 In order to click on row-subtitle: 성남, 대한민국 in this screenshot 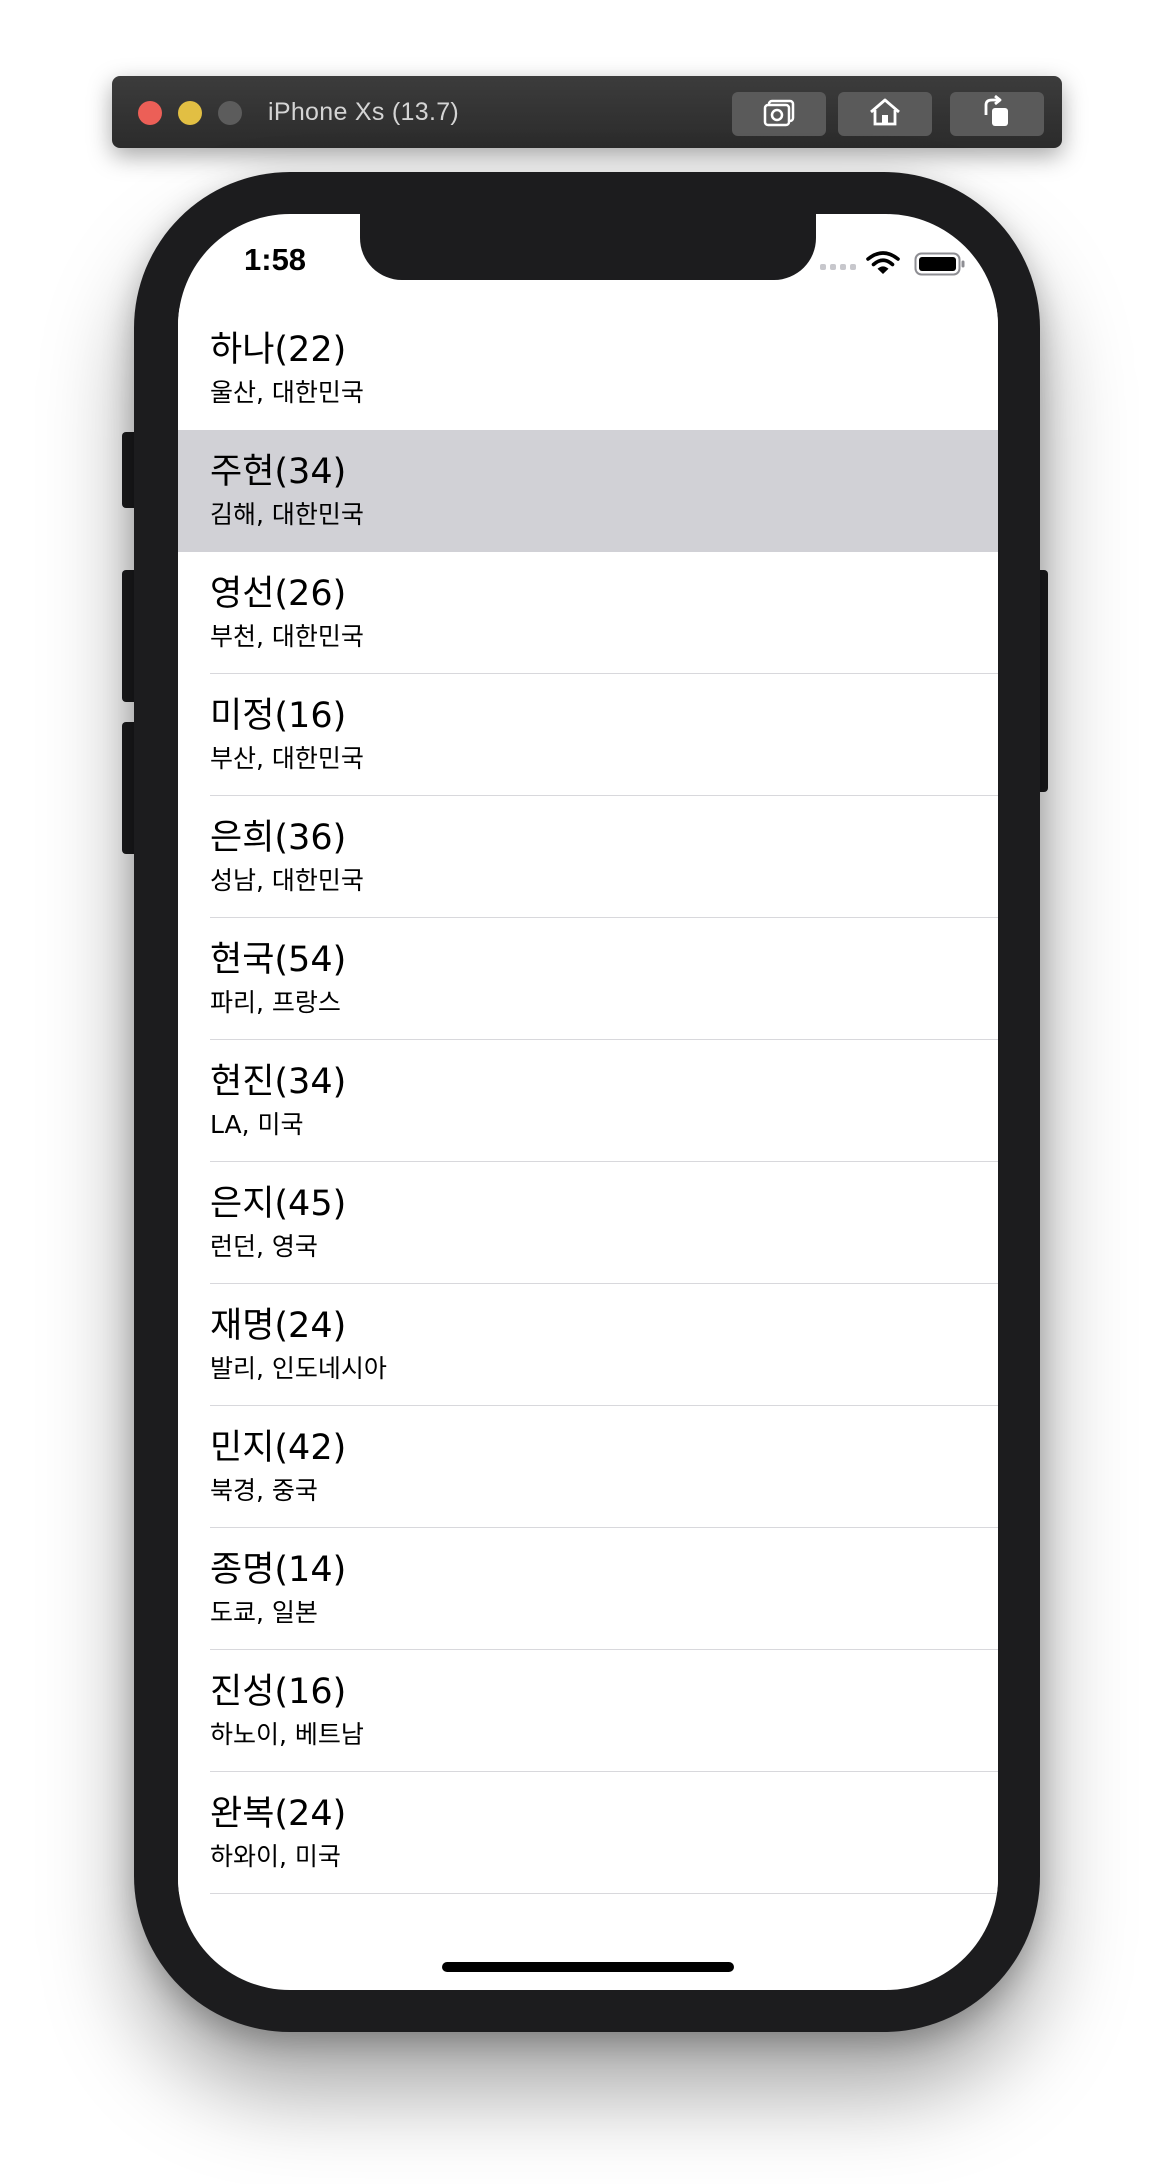, I will do `click(287, 880)`.